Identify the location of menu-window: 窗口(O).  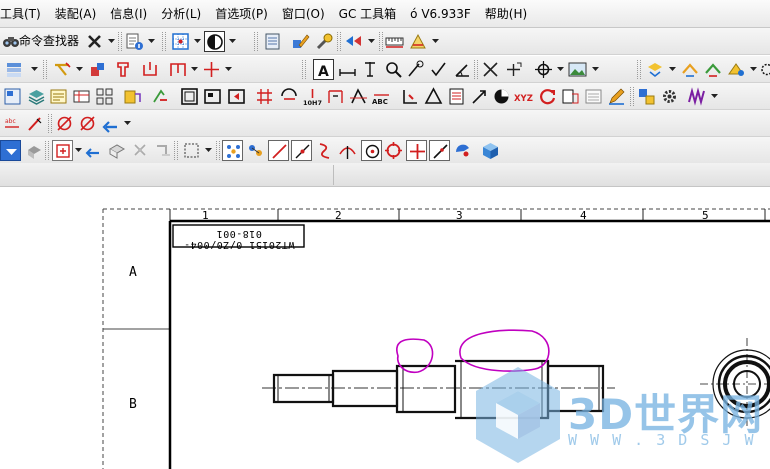
(303, 14).